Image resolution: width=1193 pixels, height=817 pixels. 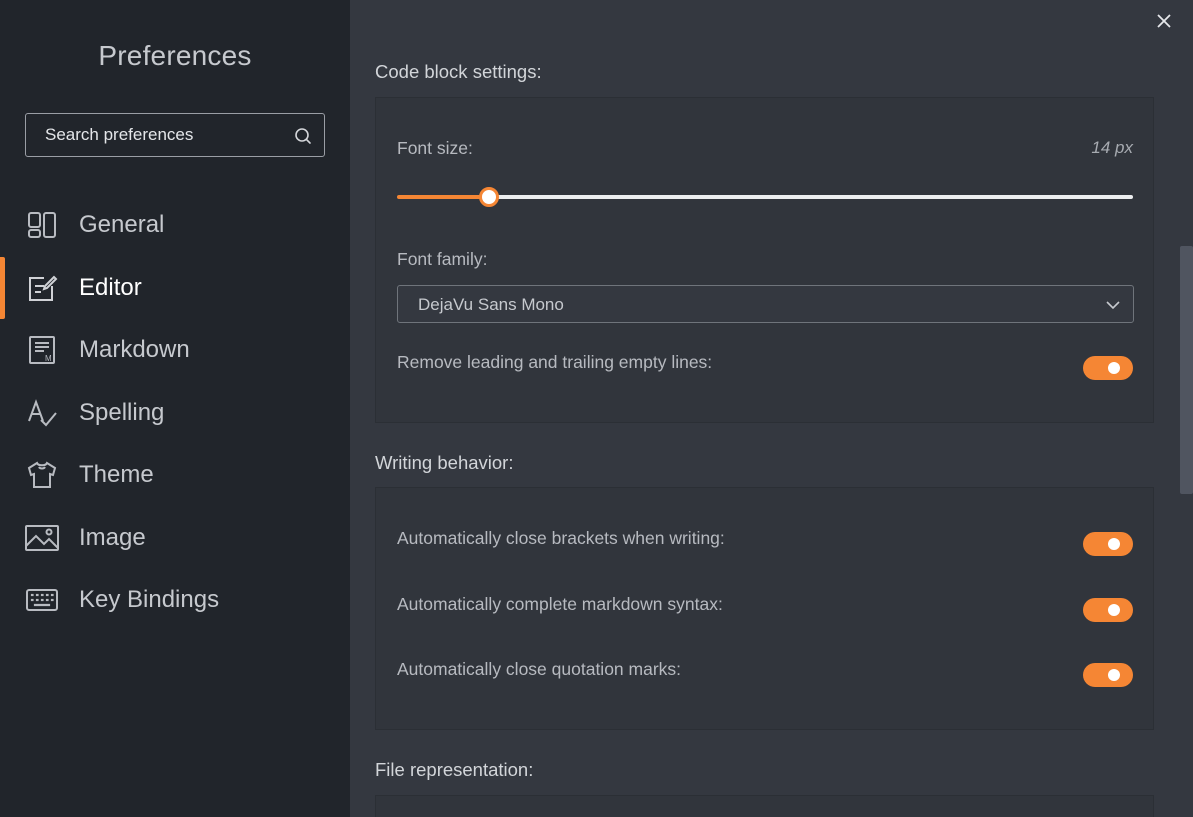 I want to click on section-title-file-representation: File representation:, so click(x=454, y=769).